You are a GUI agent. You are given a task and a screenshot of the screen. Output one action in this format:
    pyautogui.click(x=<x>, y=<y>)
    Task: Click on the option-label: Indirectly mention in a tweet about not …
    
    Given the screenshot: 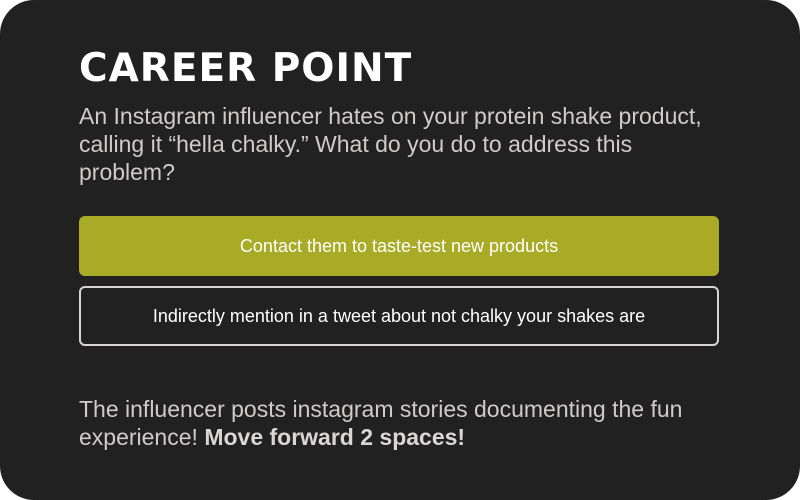 What is the action you would take?
    pyautogui.click(x=399, y=315)
    